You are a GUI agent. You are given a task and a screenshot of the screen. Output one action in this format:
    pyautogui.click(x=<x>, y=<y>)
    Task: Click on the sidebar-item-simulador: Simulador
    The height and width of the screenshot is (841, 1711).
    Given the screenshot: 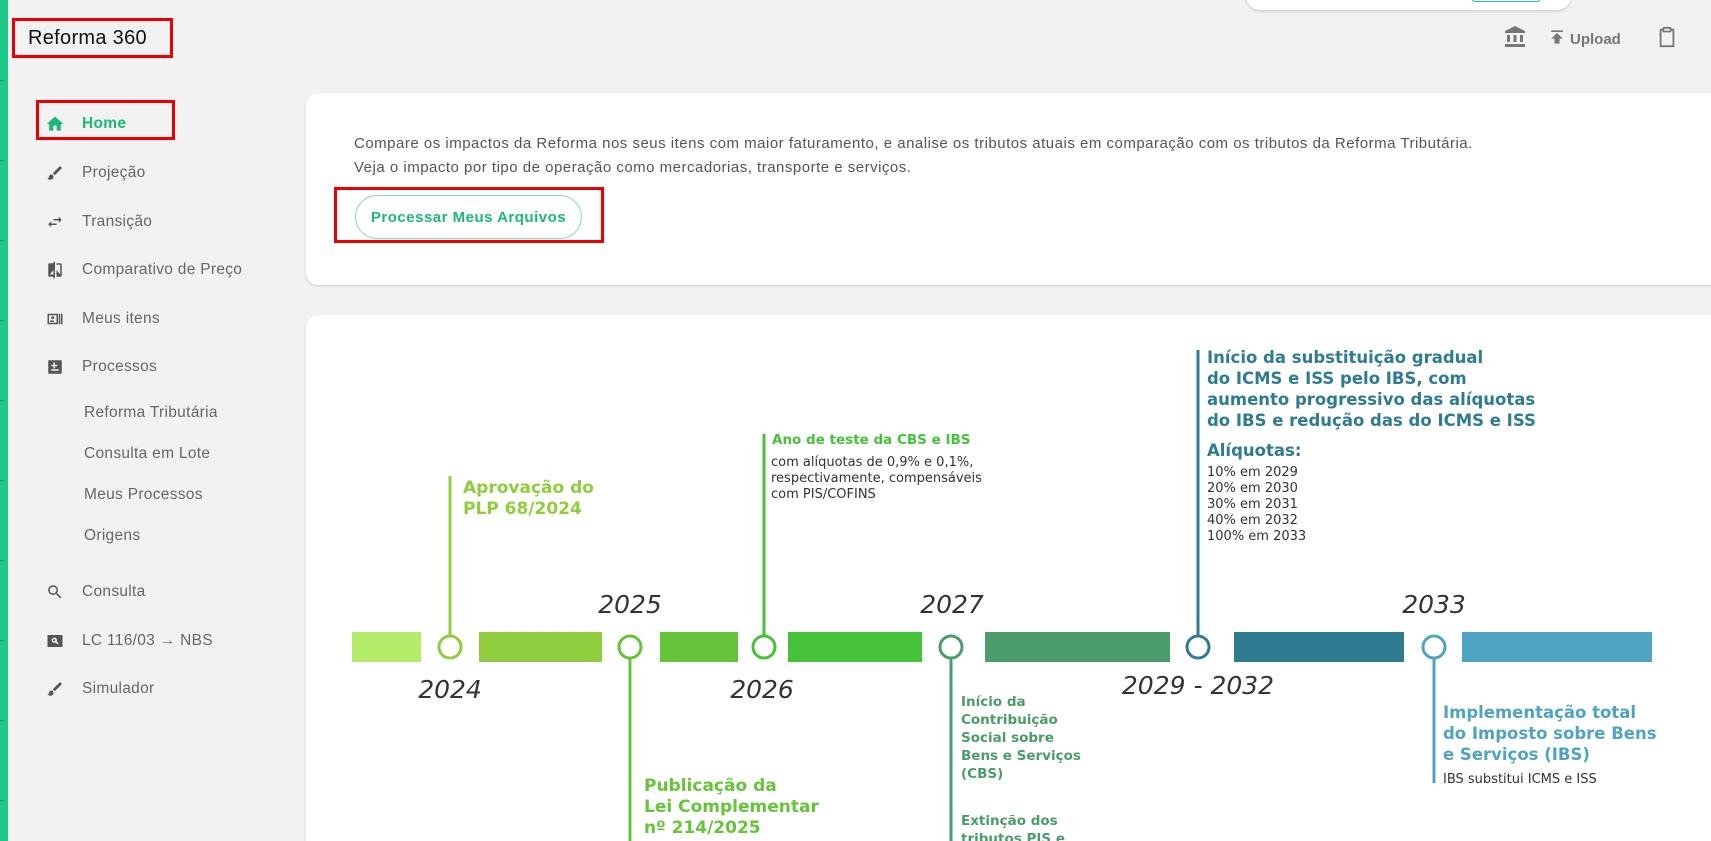 What is the action you would take?
    pyautogui.click(x=99, y=689)
    